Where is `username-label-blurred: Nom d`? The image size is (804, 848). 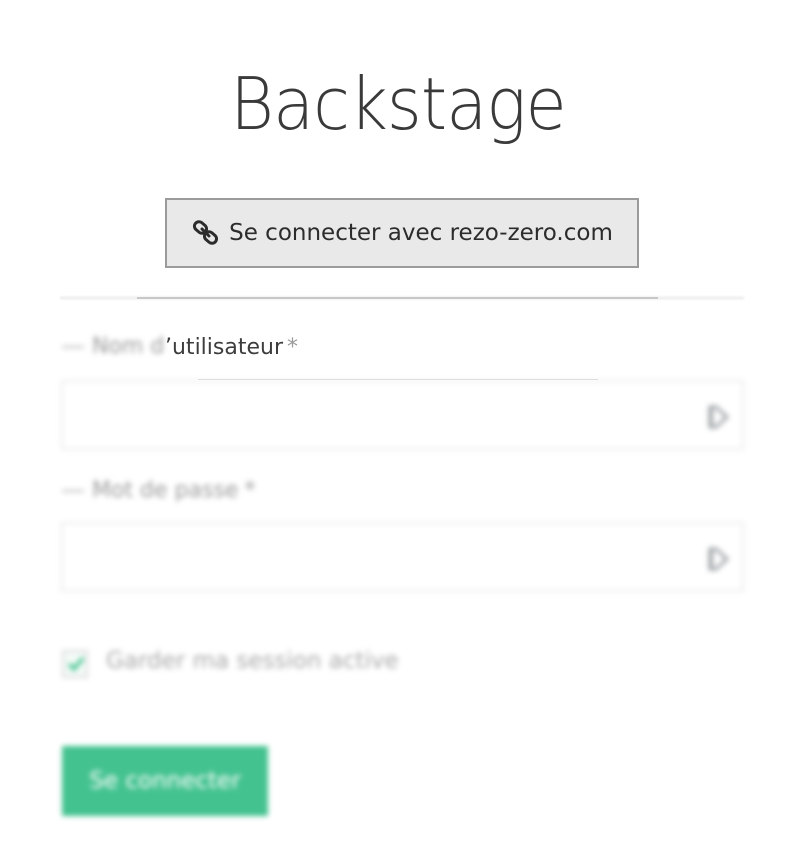 username-label-blurred: Nom d is located at coordinates (113, 346).